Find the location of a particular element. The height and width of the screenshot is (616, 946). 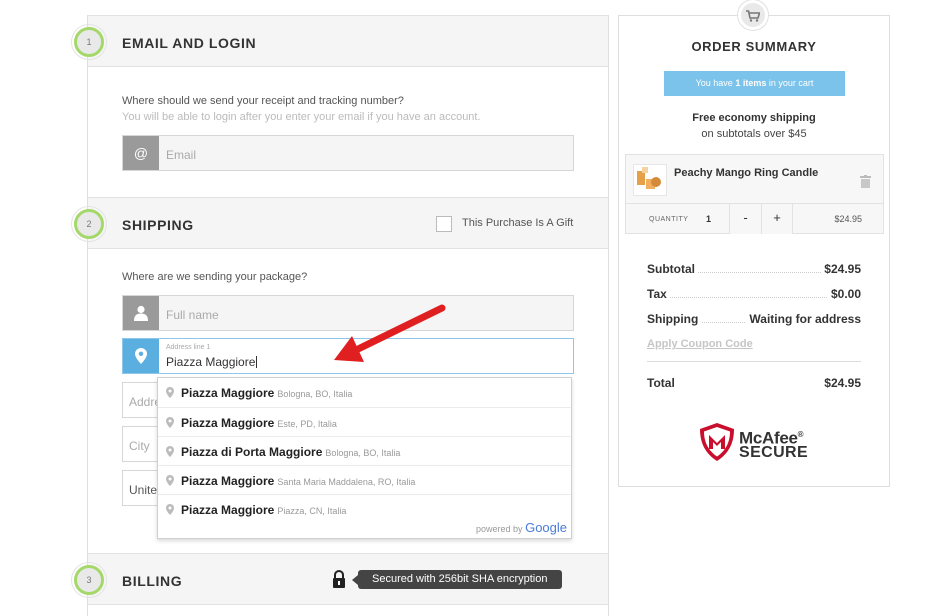

city-field: City is located at coordinates (142, 444).